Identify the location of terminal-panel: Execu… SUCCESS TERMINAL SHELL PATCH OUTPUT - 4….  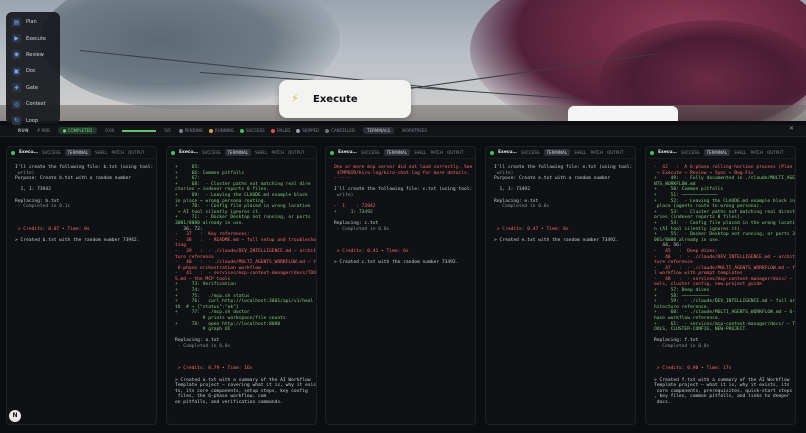
(720, 285).